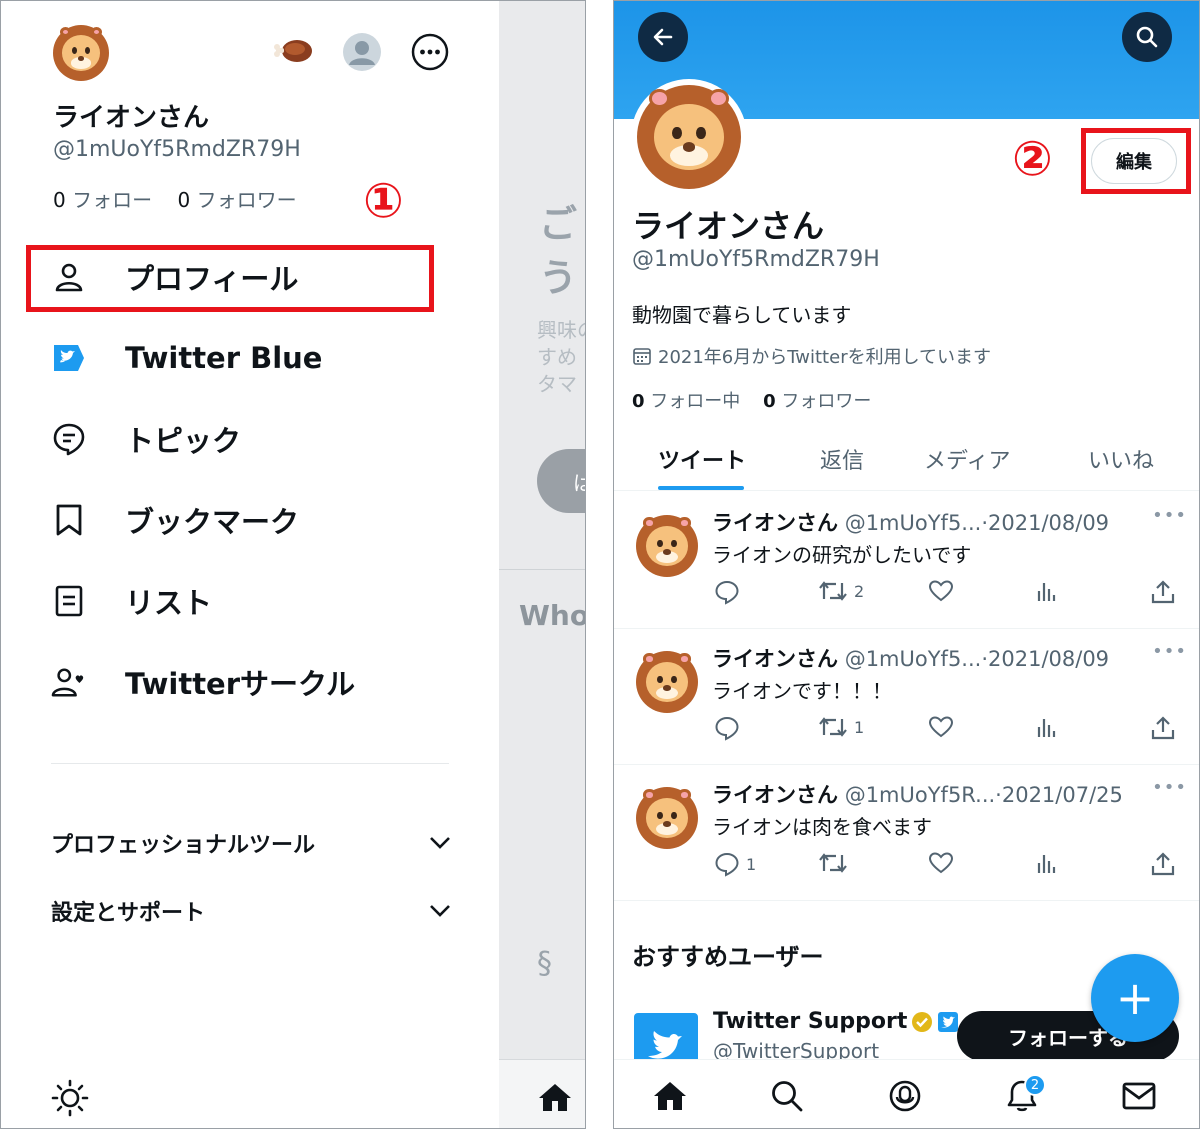  Describe the element at coordinates (1032, 159) in the screenshot. I see `annotation-step-2: ②` at that location.